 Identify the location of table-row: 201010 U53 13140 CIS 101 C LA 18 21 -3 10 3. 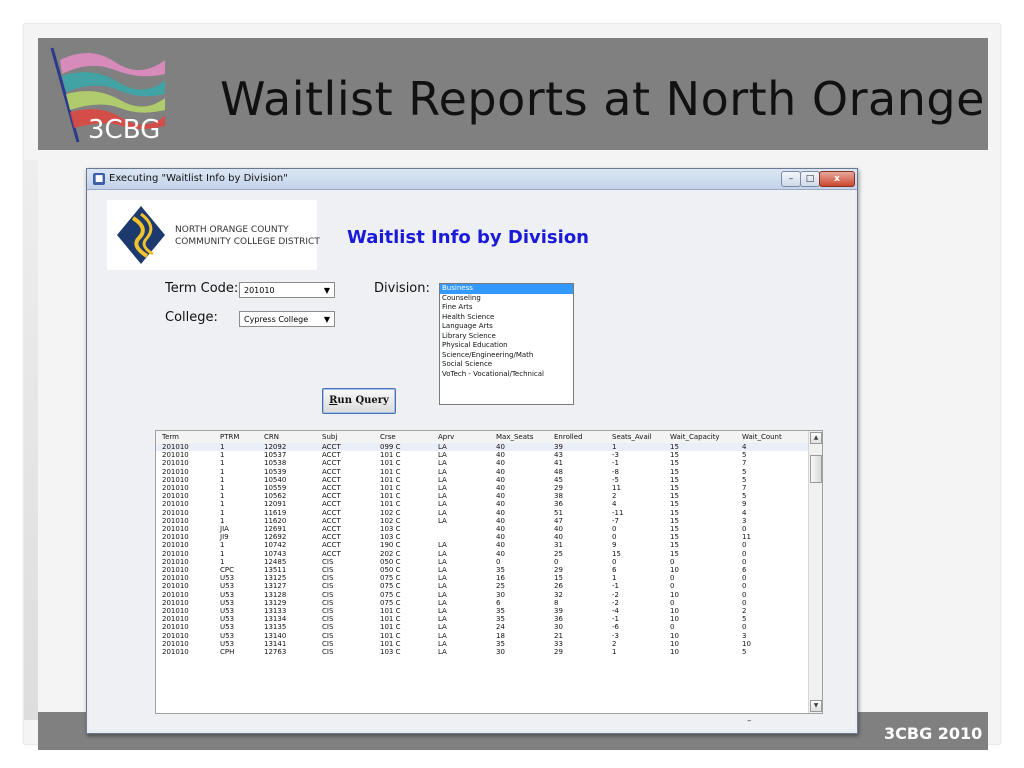
(482, 636).